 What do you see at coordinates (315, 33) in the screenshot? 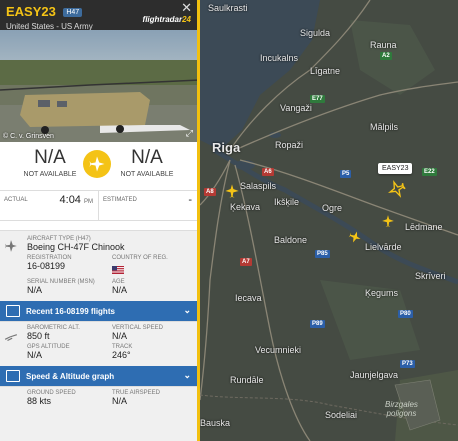
I see `city-label: Sigulda` at bounding box center [315, 33].